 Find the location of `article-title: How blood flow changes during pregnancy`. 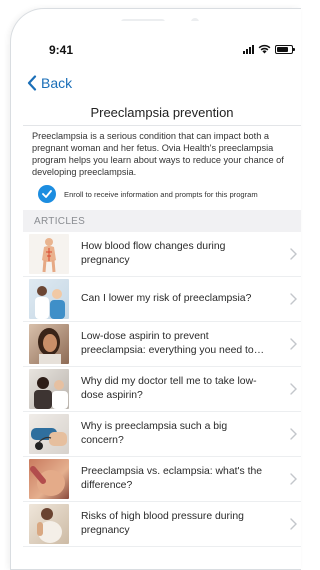

article-title: How blood flow changes during pregnancy is located at coordinates (153, 253).